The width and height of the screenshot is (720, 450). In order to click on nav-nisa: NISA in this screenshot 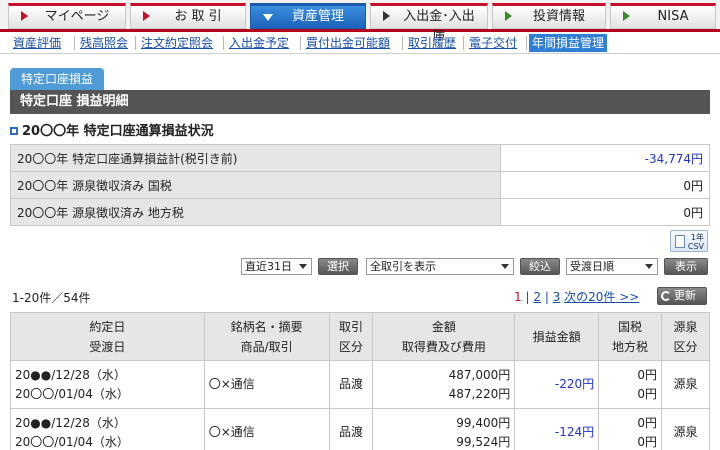, I will do `click(663, 16)`.